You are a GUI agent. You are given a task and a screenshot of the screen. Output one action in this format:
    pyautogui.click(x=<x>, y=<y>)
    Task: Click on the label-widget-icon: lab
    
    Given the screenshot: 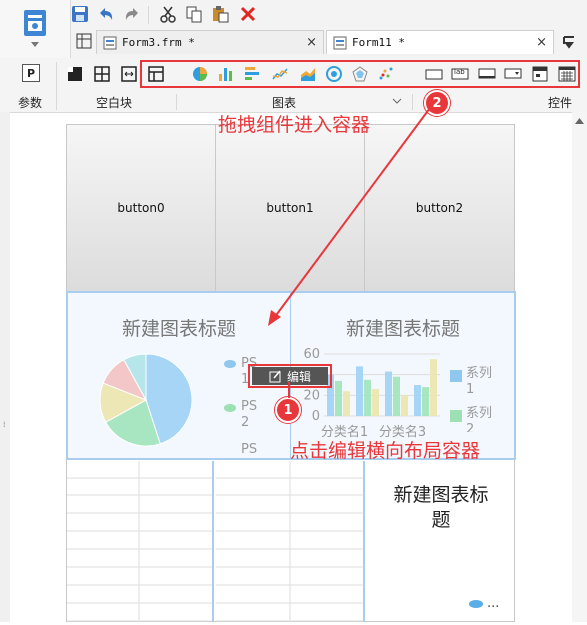 What is the action you would take?
    pyautogui.click(x=460, y=74)
    